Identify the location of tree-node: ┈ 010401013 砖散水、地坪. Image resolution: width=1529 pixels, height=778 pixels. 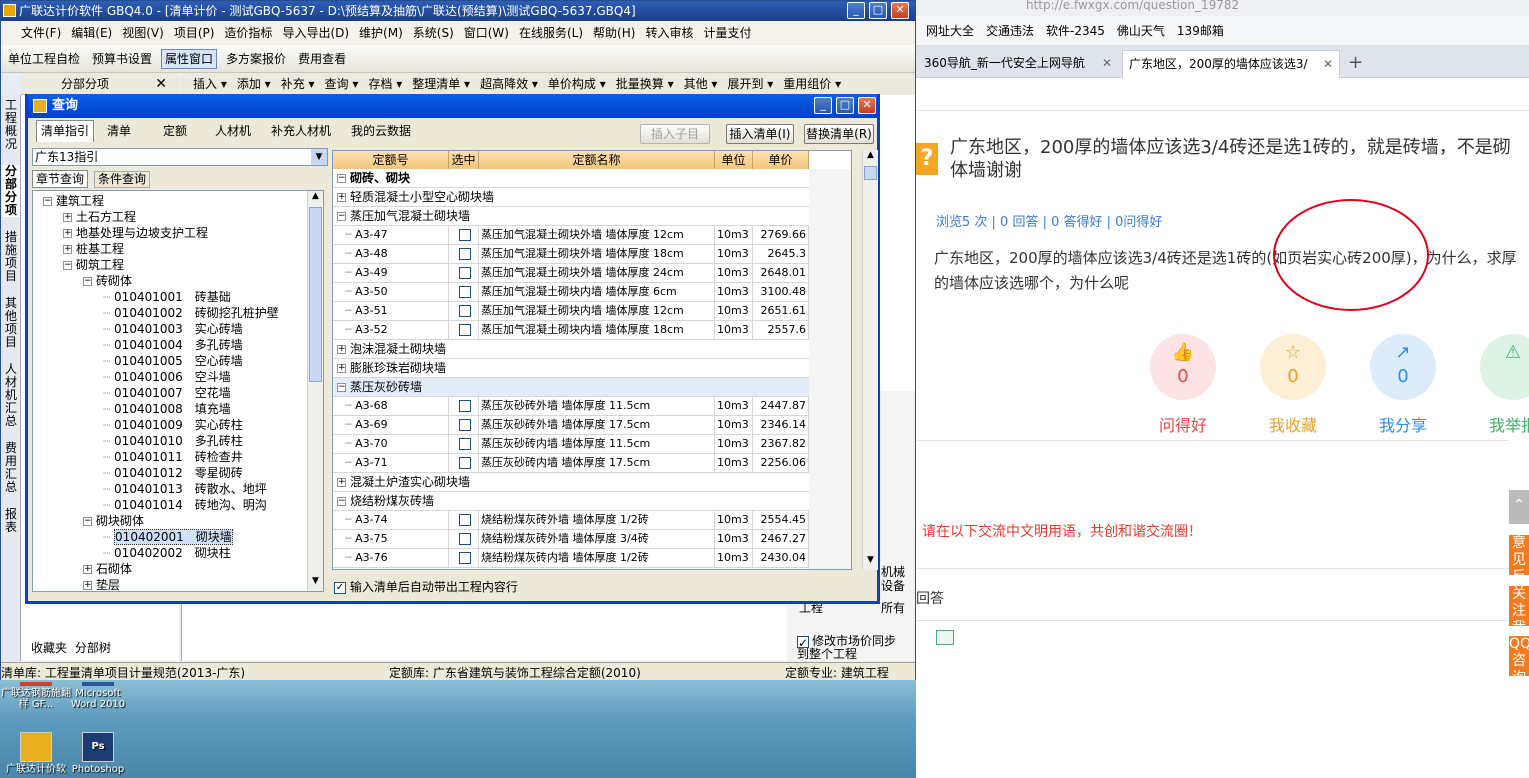
(185, 489).